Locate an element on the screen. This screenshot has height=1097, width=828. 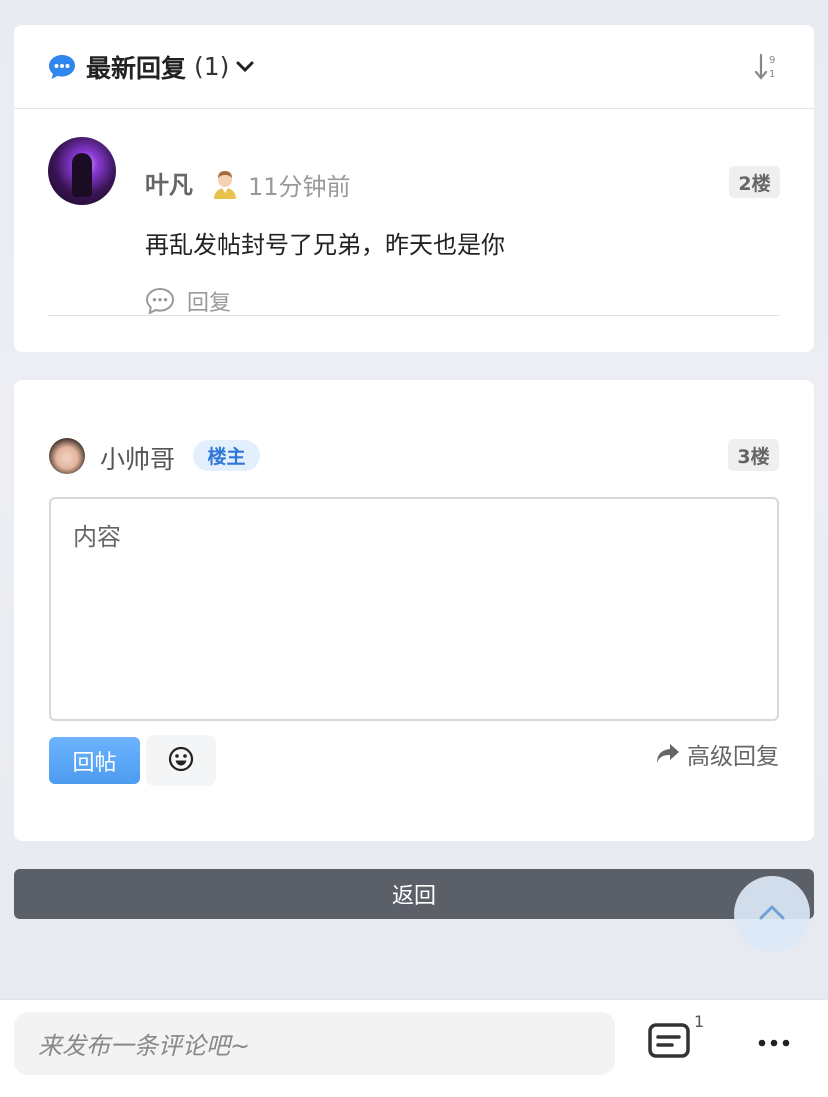
owner-badge: 楼主 is located at coordinates (226, 455).